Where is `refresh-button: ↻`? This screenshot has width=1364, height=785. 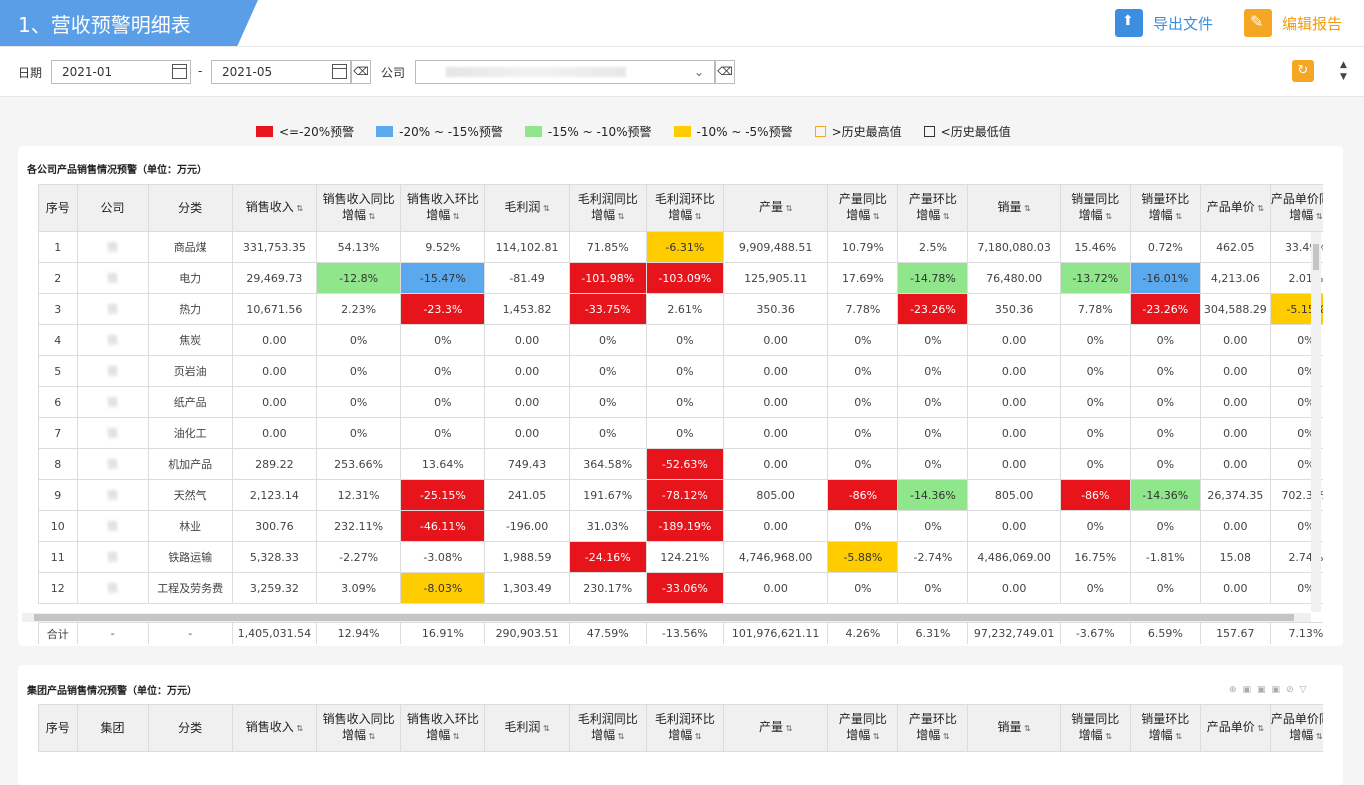
refresh-button: ↻ is located at coordinates (1303, 71).